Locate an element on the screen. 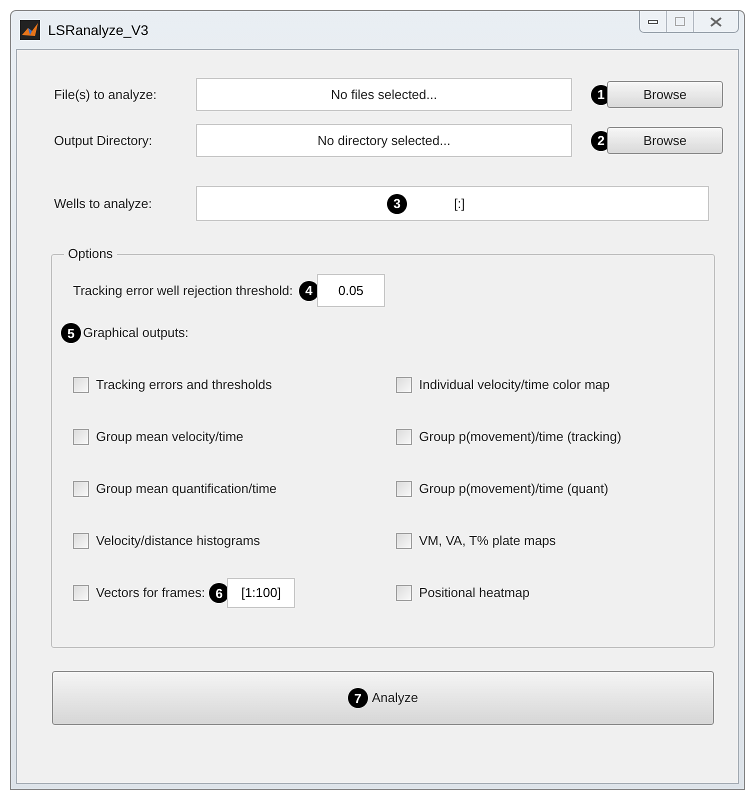  wells-value: [:] is located at coordinates (459, 203).